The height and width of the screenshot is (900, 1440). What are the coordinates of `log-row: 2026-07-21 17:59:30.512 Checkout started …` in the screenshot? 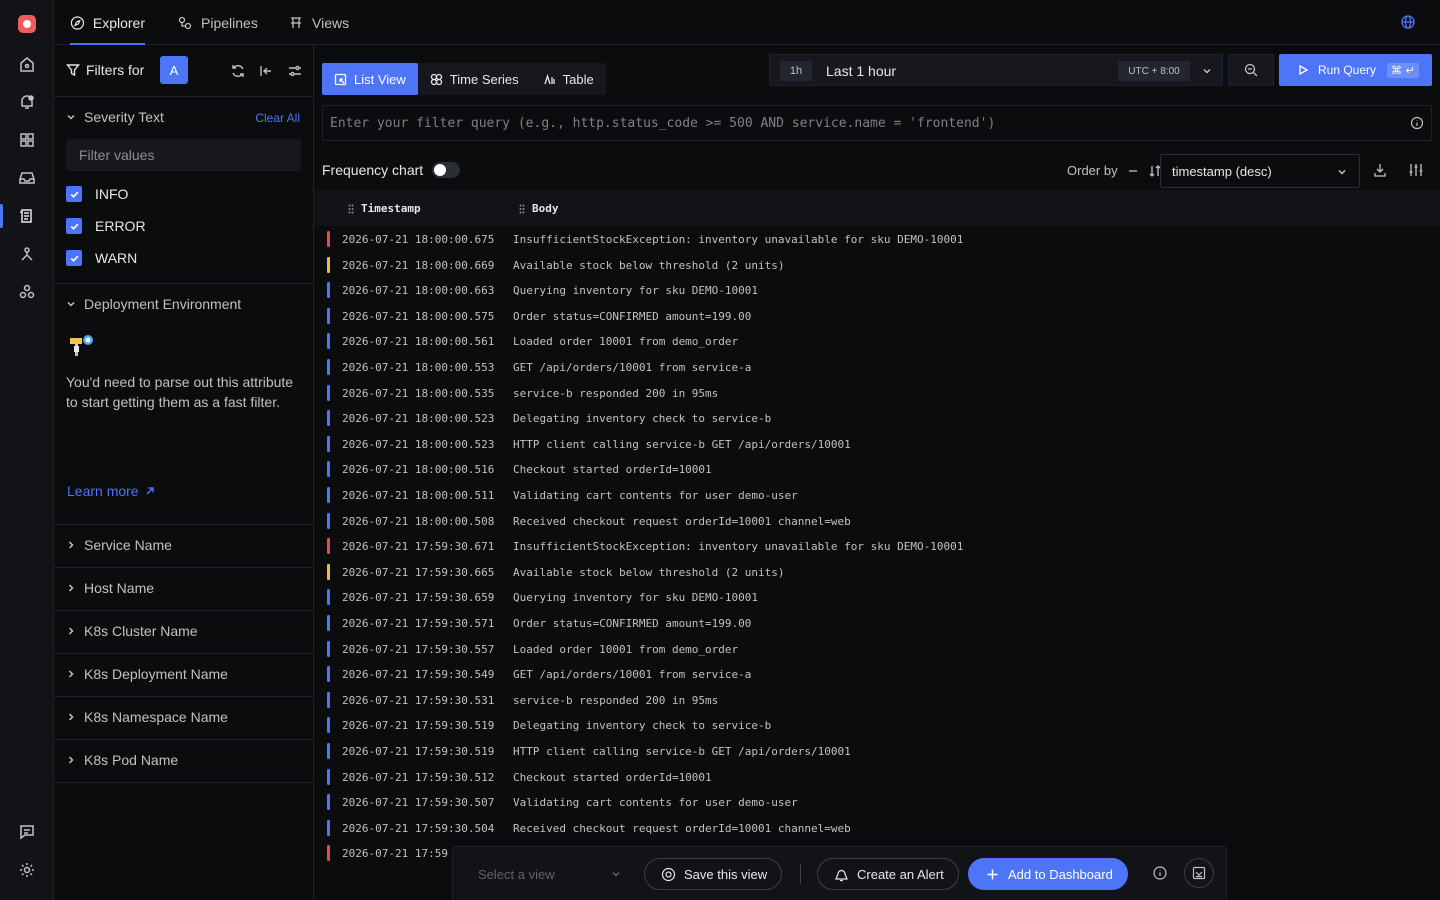 It's located at (877, 776).